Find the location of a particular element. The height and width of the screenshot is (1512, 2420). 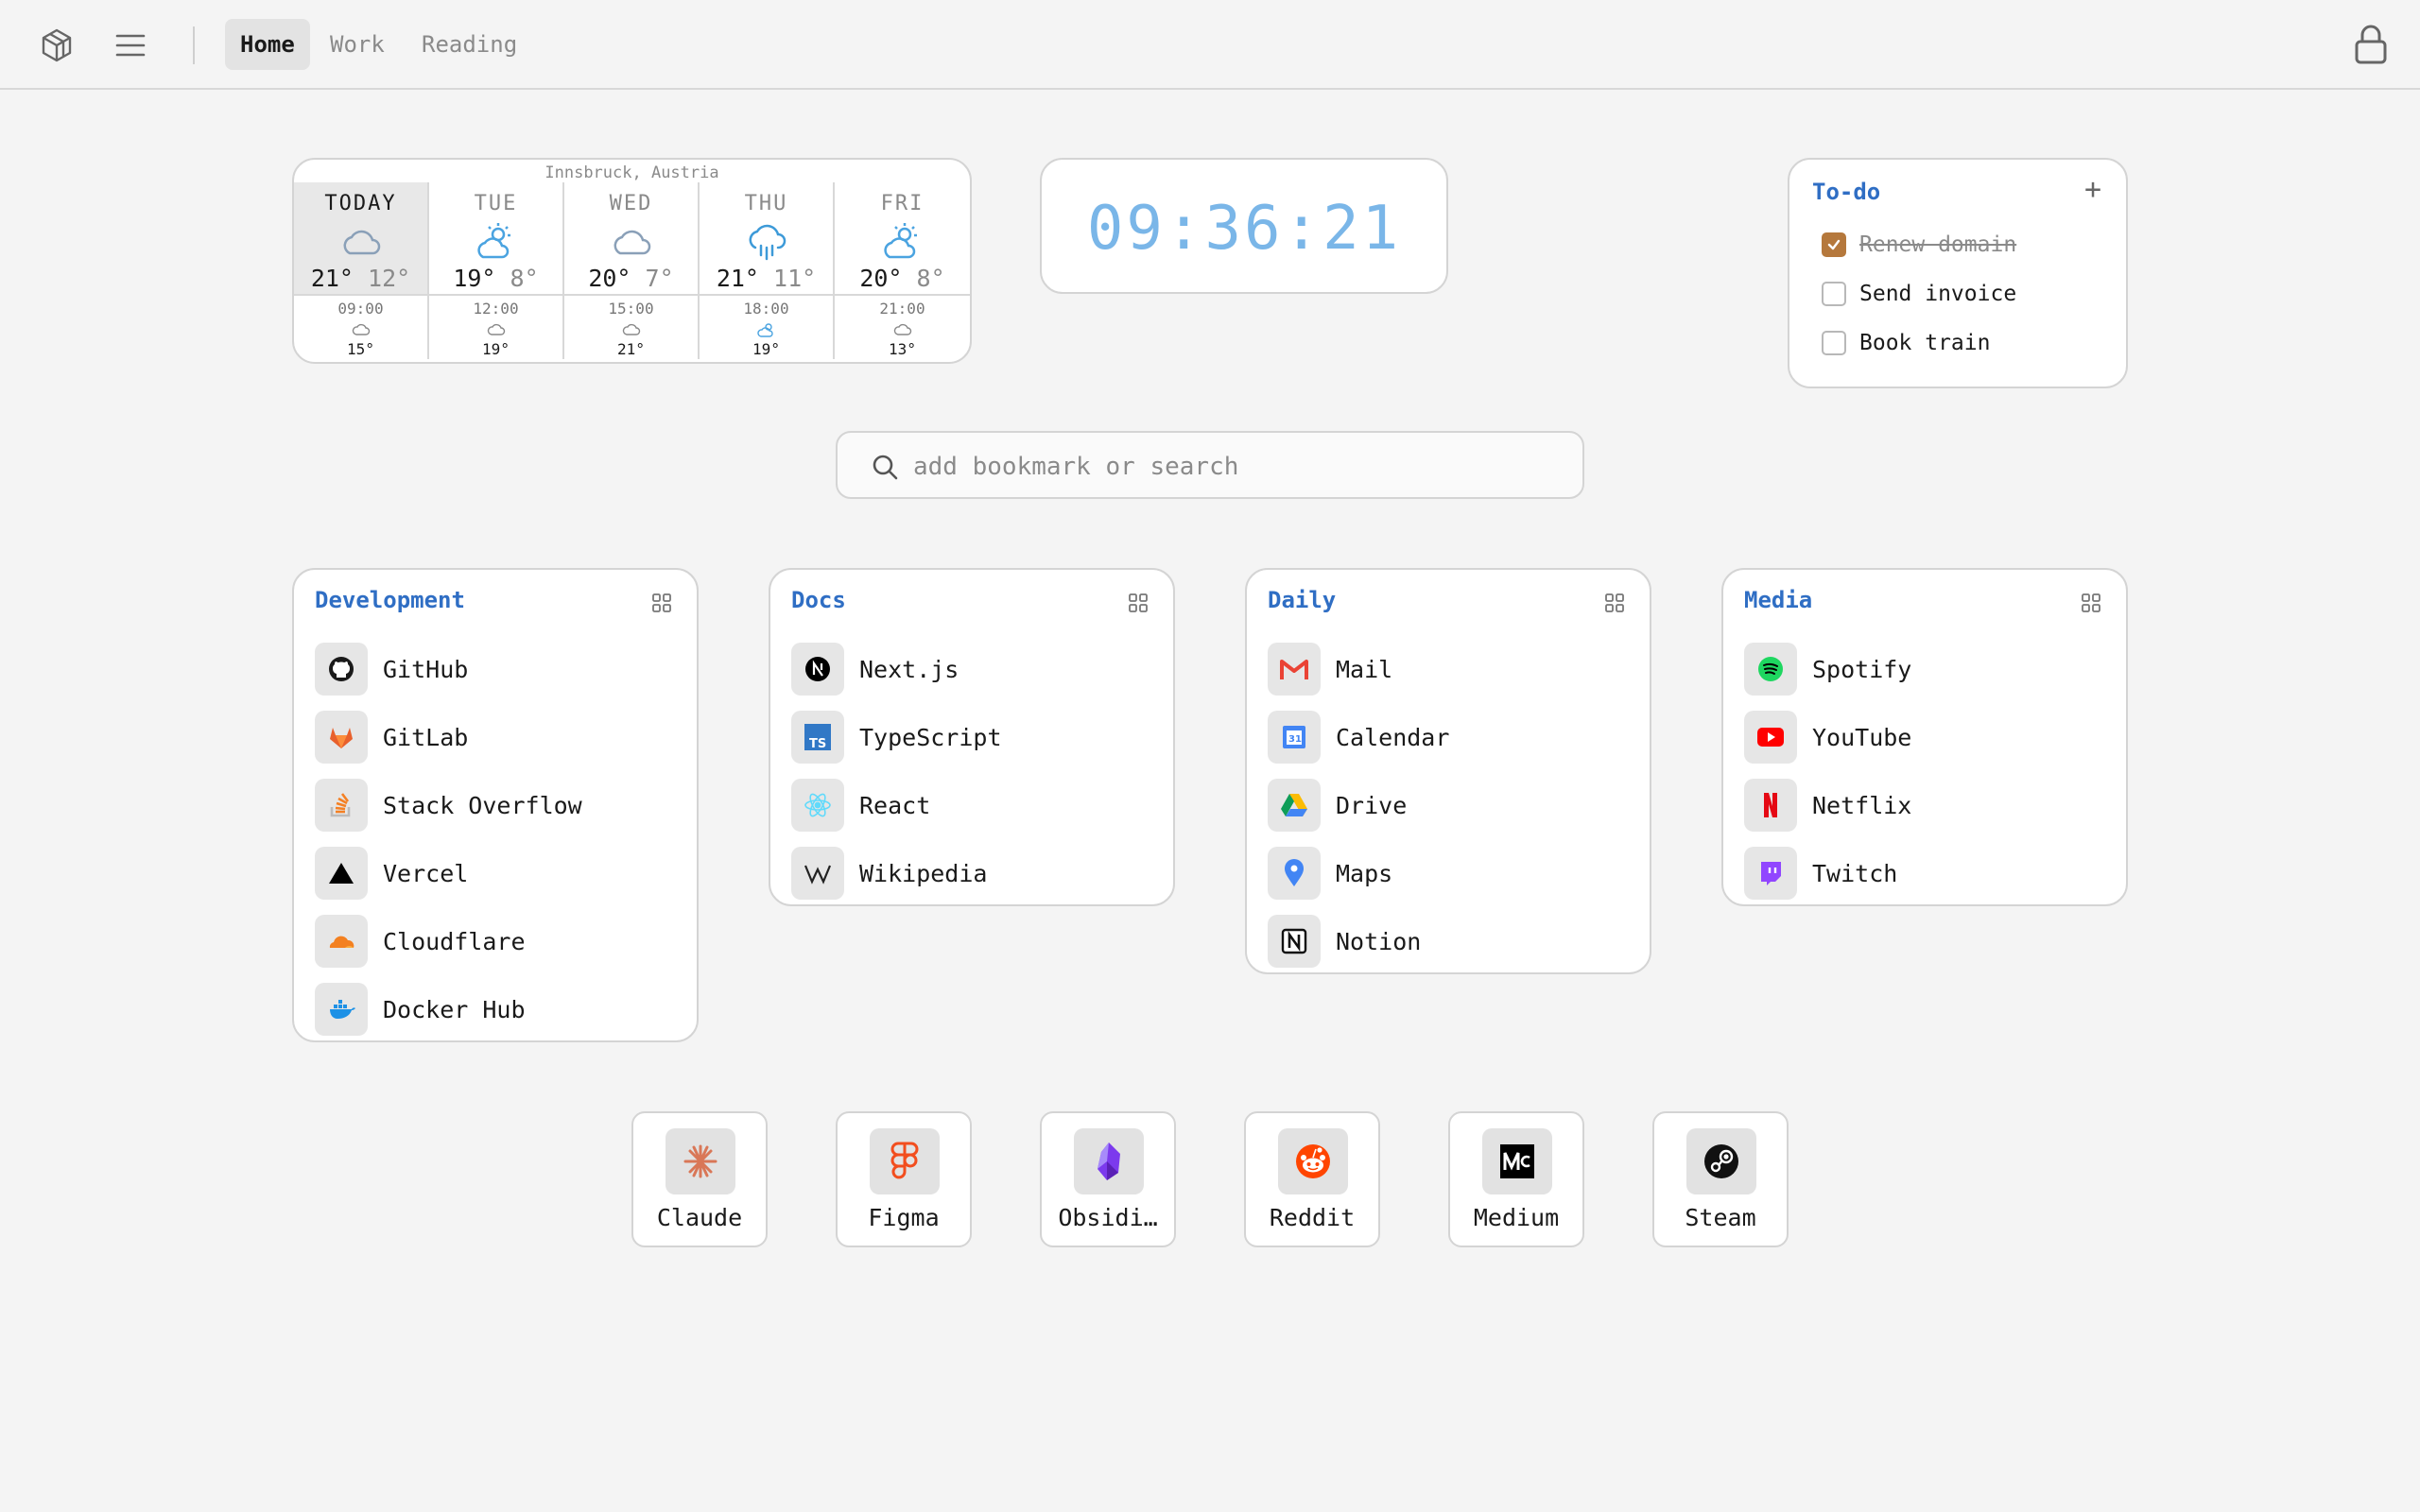

weather-slot-temp: 13° is located at coordinates (902, 349).